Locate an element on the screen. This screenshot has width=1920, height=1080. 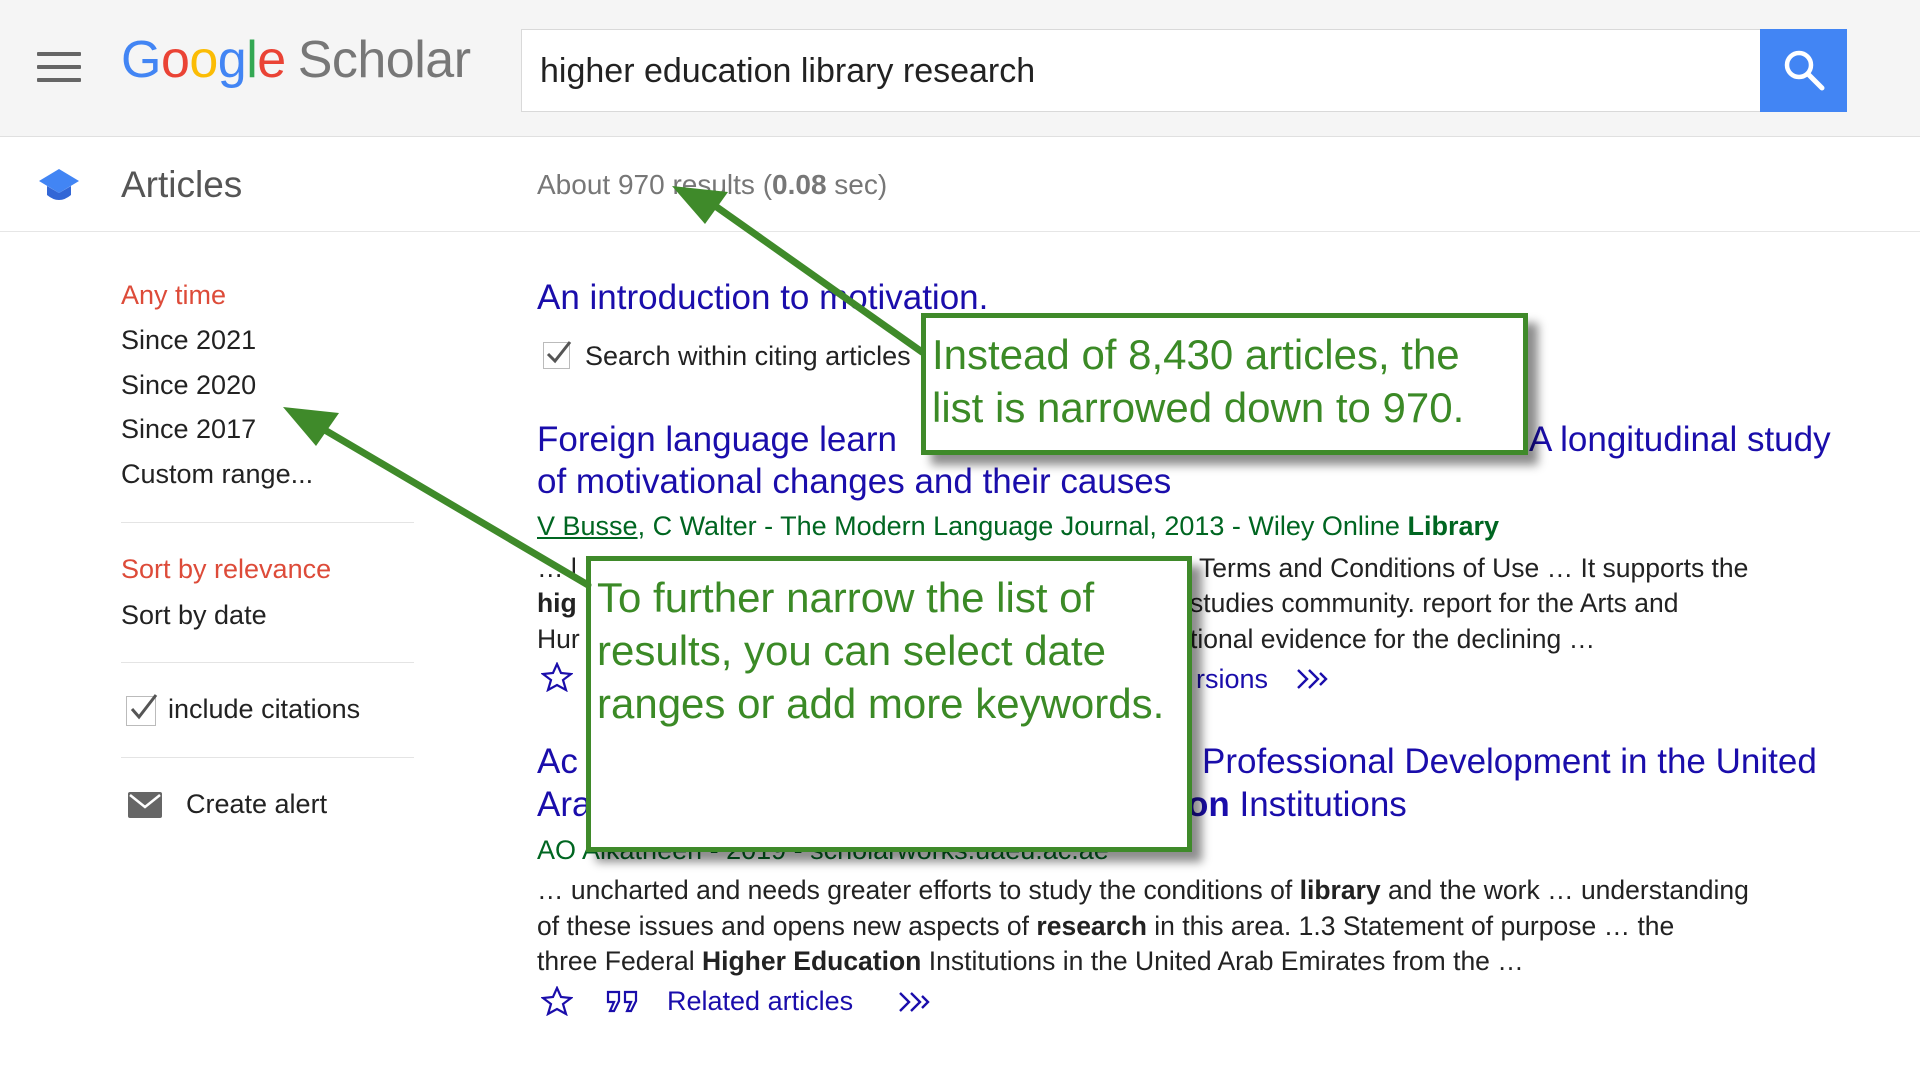
arrow-to-result-stats is located at coordinates (799, 271).